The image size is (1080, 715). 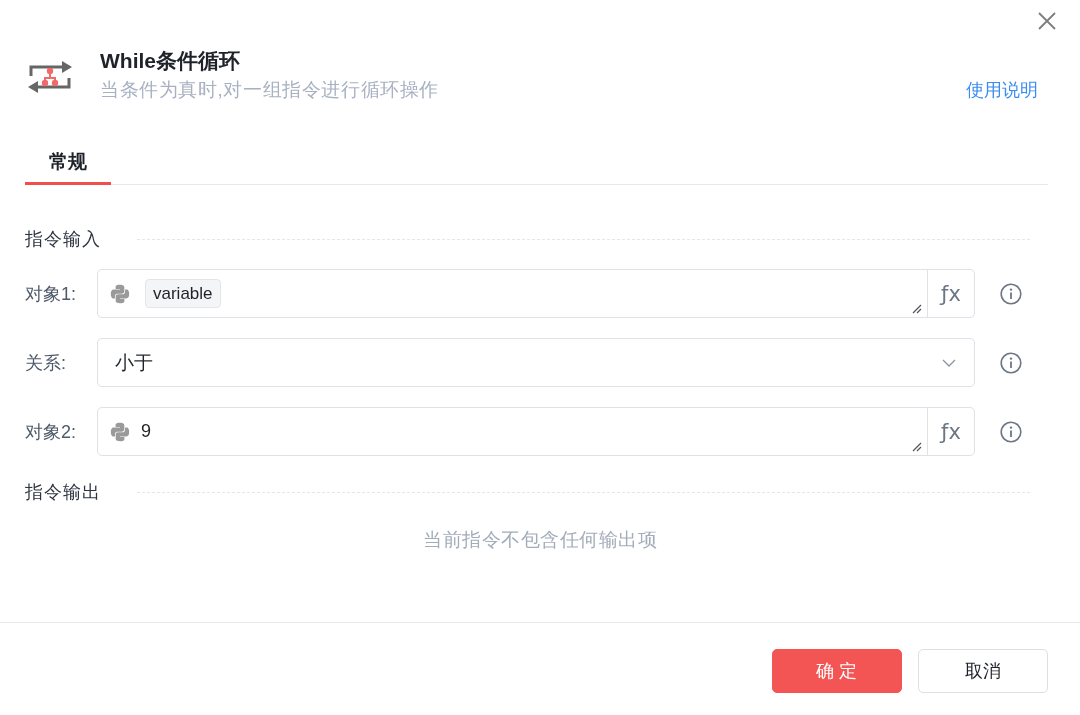 I want to click on expression-input-field: variable ƒx, so click(x=536, y=293).